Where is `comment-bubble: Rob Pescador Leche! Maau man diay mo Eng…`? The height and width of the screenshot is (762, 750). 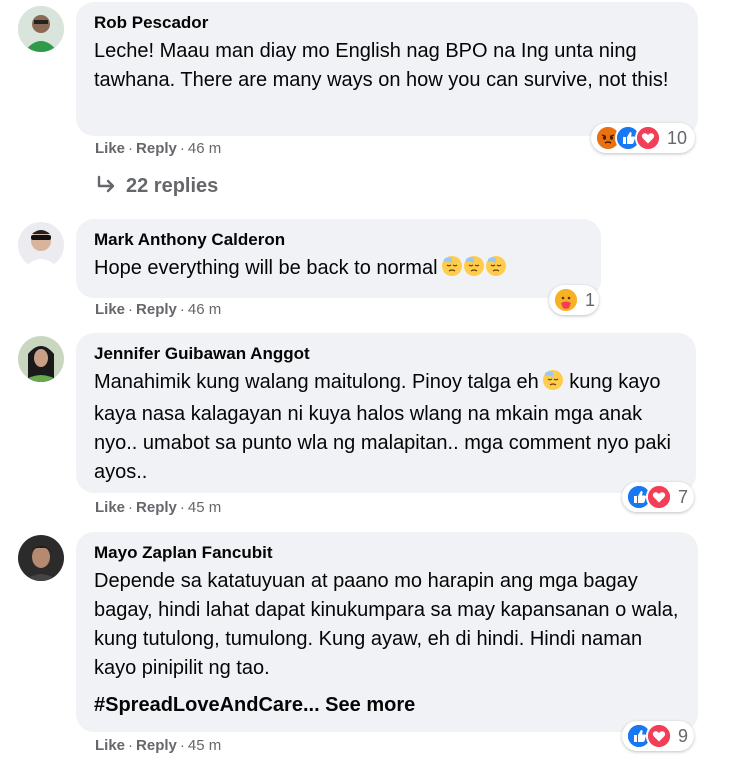
comment-bubble: Rob Pescador Leche! Maau man diay mo Eng… is located at coordinates (387, 69).